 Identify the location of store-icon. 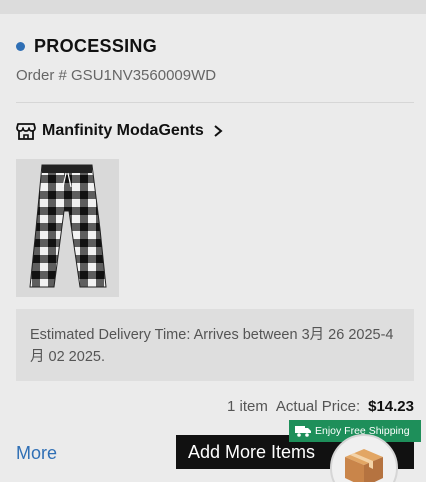
(26, 131).